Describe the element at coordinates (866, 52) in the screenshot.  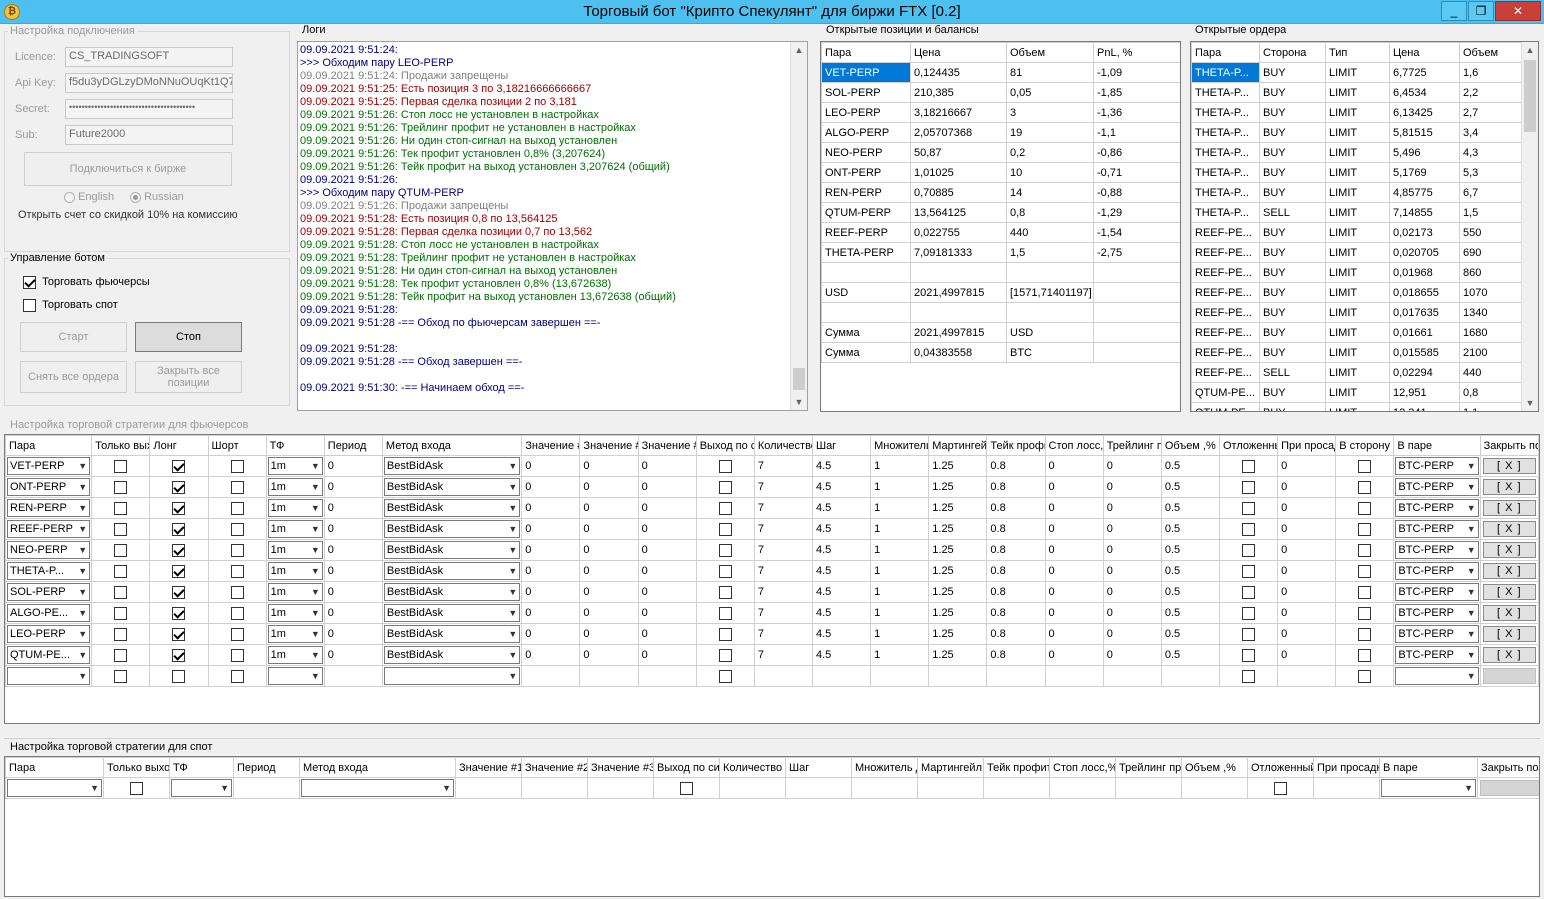
I see `positions-col-header: Пара` at that location.